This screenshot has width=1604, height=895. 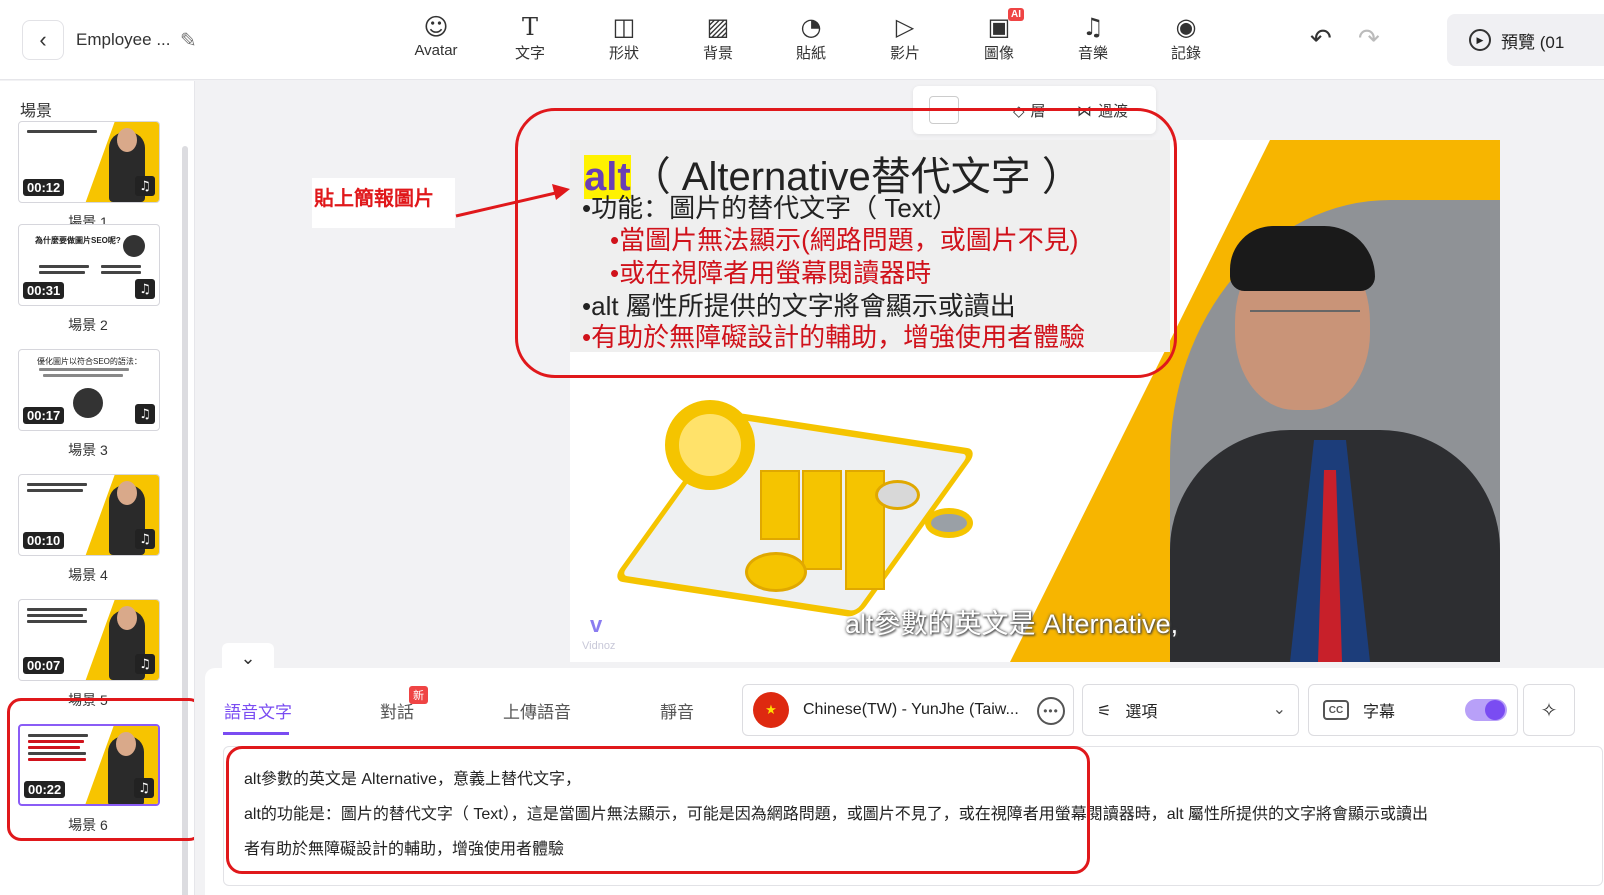 What do you see at coordinates (1369, 39) in the screenshot?
I see `redo-icon: ↷` at bounding box center [1369, 39].